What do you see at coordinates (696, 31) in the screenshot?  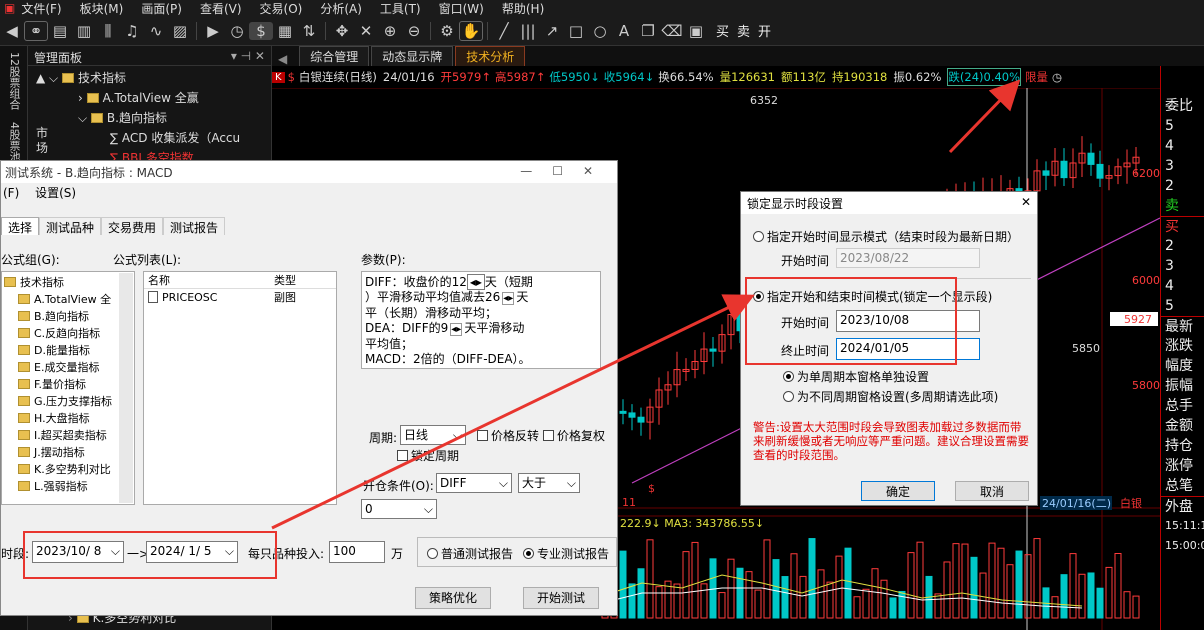 I see `save-icon: ▣` at bounding box center [696, 31].